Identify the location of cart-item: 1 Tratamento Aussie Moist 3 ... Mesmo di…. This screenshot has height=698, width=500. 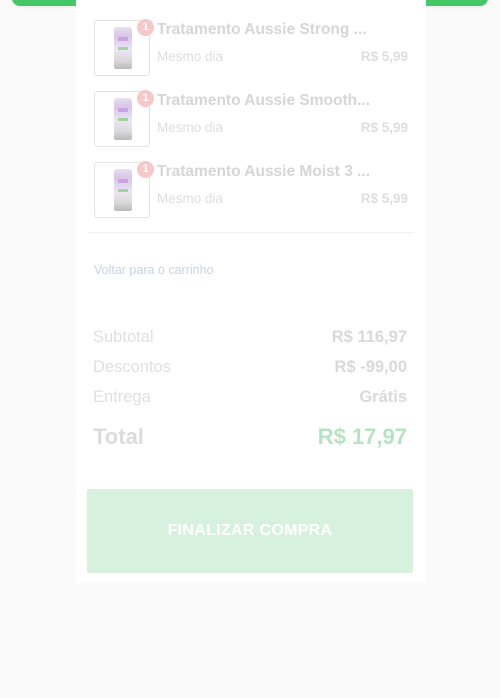
(252, 190).